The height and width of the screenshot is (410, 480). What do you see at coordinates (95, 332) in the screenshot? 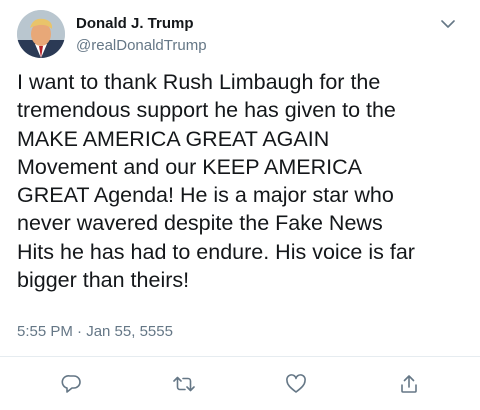
I see `tweet-timestamp: 5:55 PM · Jan 55, 5555` at bounding box center [95, 332].